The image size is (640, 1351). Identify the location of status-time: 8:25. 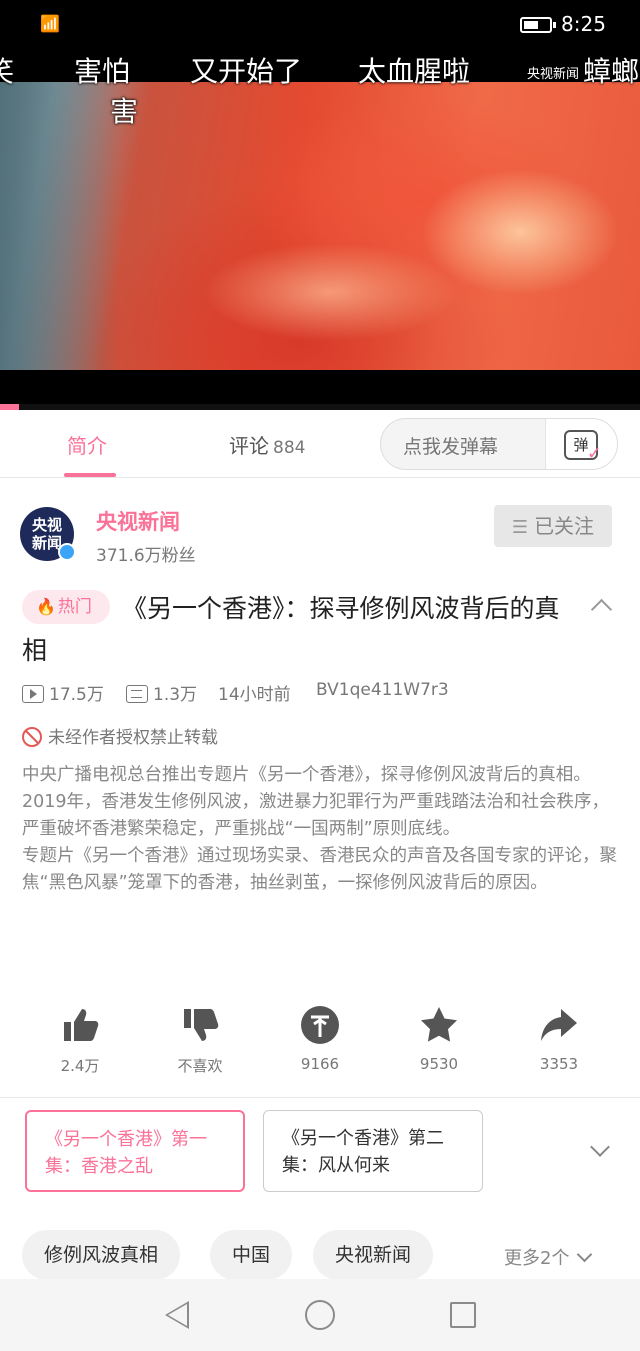
(583, 24).